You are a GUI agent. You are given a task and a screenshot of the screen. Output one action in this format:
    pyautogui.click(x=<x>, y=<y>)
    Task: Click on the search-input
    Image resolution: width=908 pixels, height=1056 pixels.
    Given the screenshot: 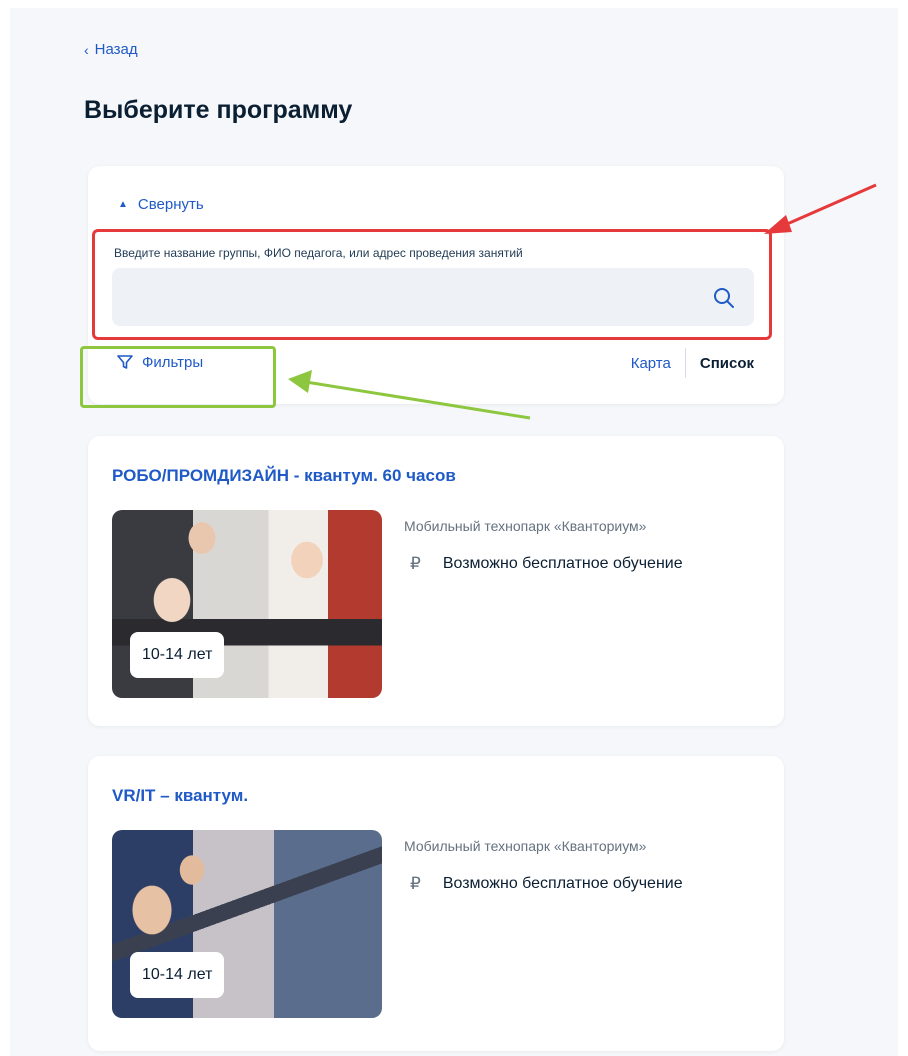 What is the action you would take?
    pyautogui.click(x=402, y=297)
    